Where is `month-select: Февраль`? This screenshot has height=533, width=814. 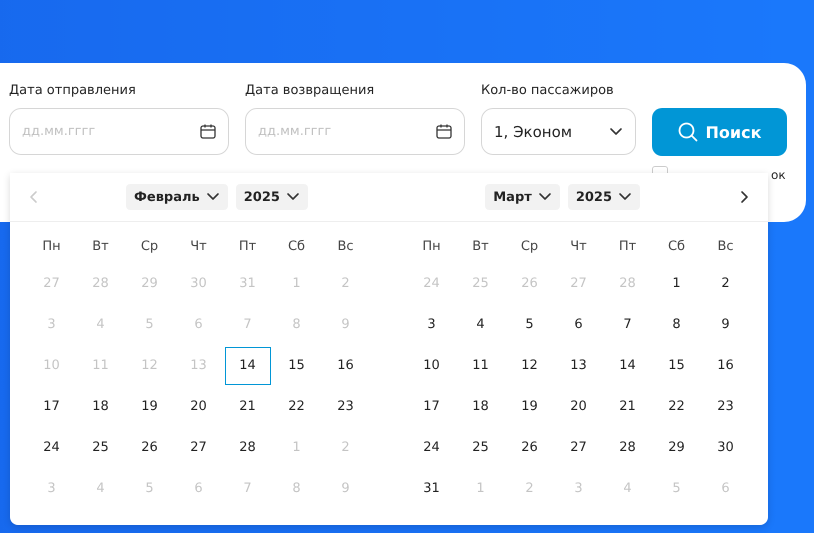
month-select: Февраль is located at coordinates (177, 197).